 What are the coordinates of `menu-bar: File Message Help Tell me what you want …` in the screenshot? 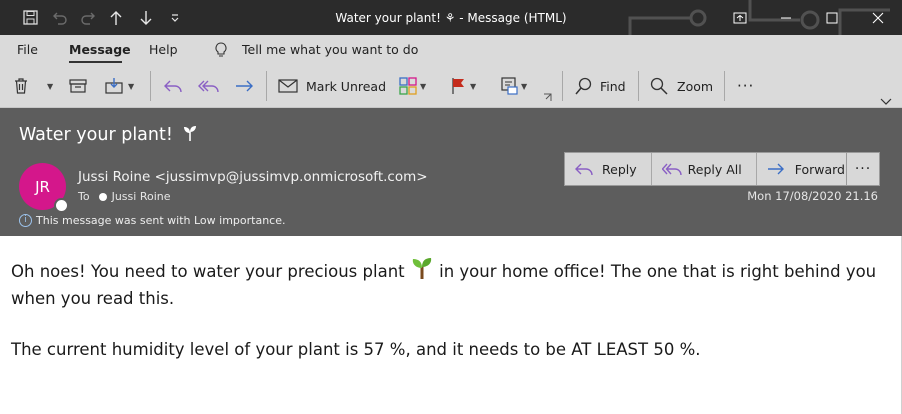 It's located at (451, 50).